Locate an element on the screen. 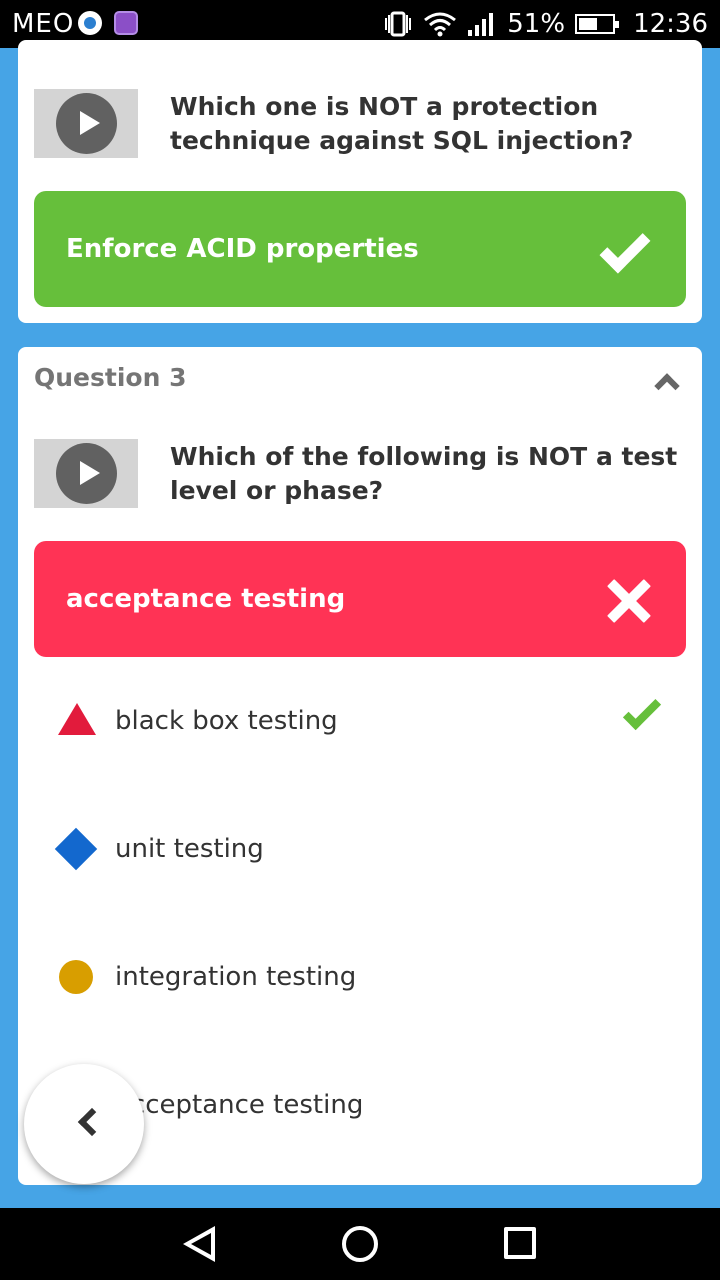 The image size is (720, 1280). answer-banner-correct: Enforce ACID properties is located at coordinates (360, 249).